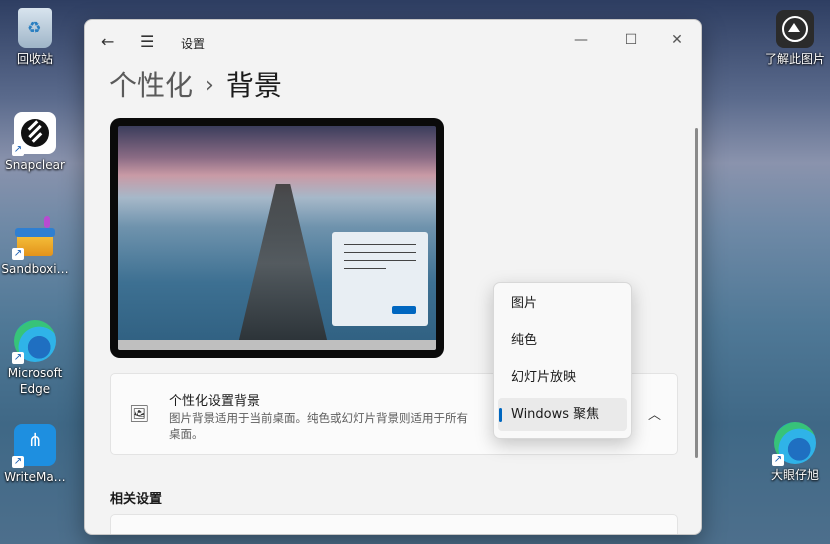 The image size is (830, 544). I want to click on dropdown-option-label: Windows 聚焦, so click(555, 414).